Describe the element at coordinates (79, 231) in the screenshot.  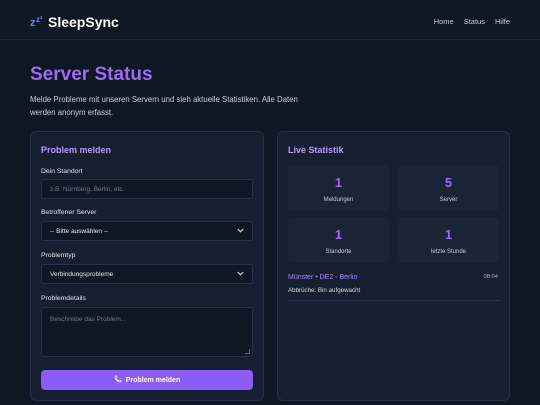
I see `server-select-value: -- Bitte auswählen --` at that location.